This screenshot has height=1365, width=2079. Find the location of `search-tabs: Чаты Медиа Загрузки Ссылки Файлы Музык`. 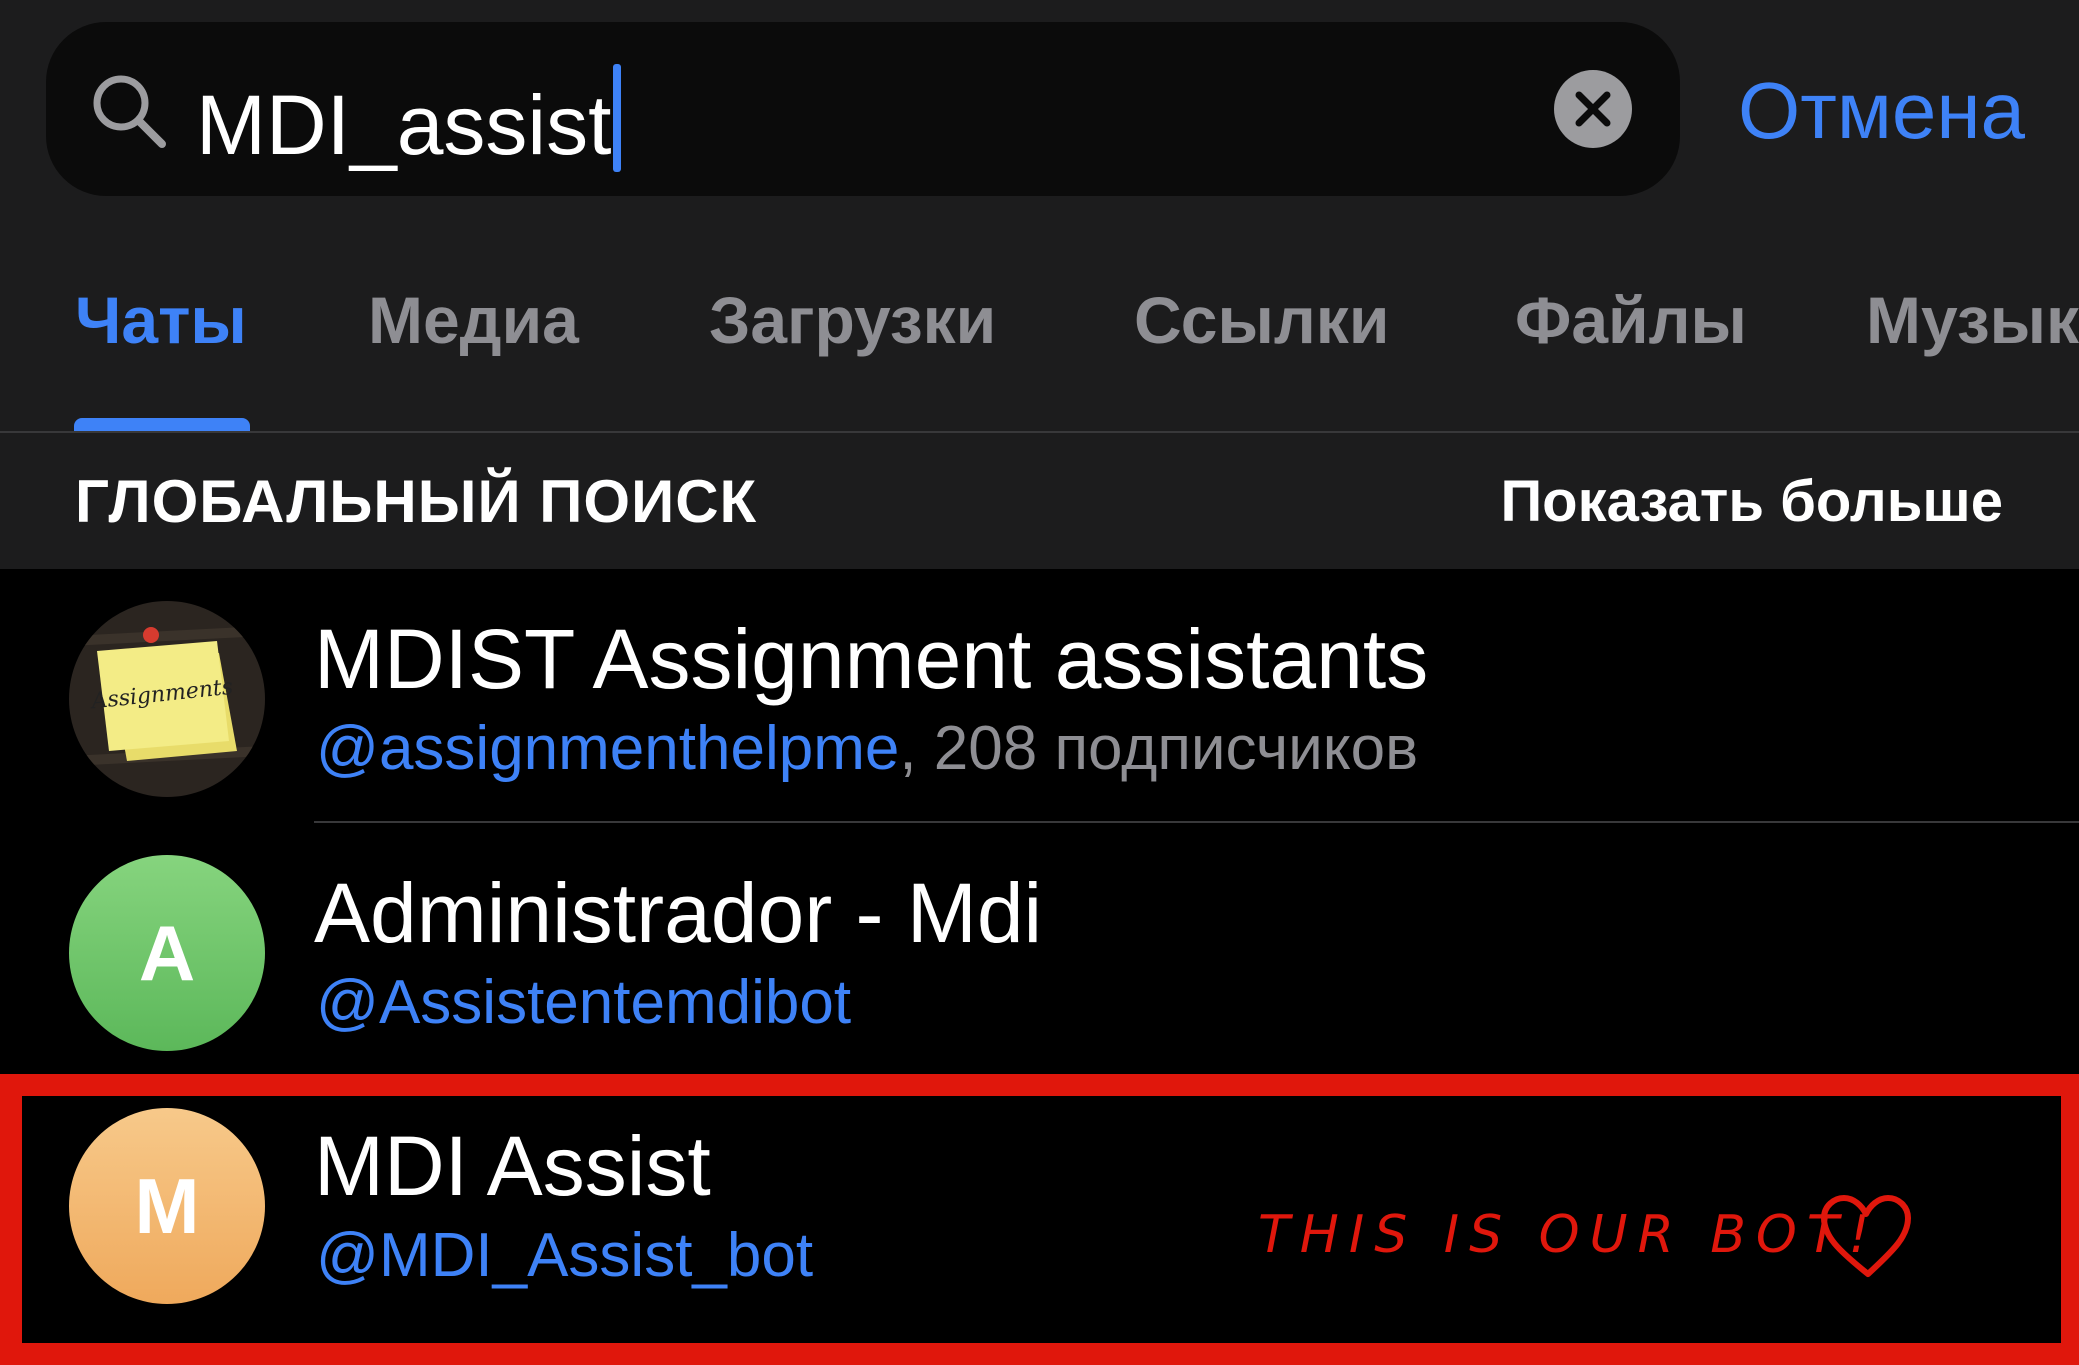

search-tabs: Чаты Медиа Загрузки Ссылки Файлы Музык is located at coordinates (1039, 320).